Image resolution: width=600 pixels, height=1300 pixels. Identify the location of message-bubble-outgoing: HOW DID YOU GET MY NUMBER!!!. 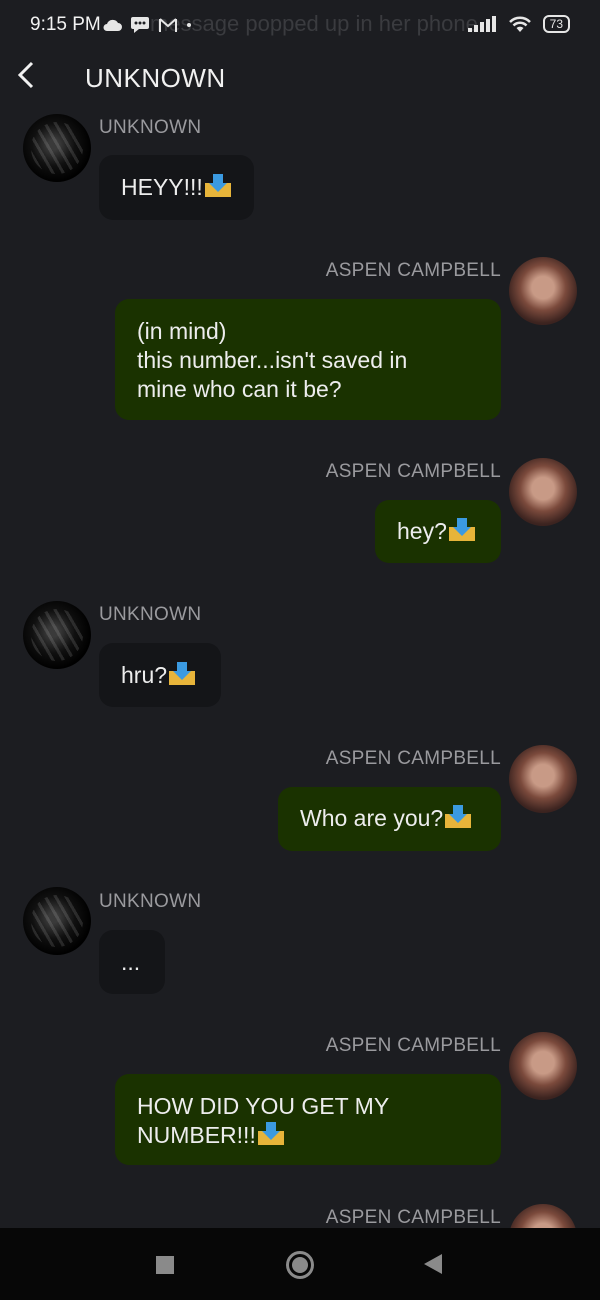
(308, 1119).